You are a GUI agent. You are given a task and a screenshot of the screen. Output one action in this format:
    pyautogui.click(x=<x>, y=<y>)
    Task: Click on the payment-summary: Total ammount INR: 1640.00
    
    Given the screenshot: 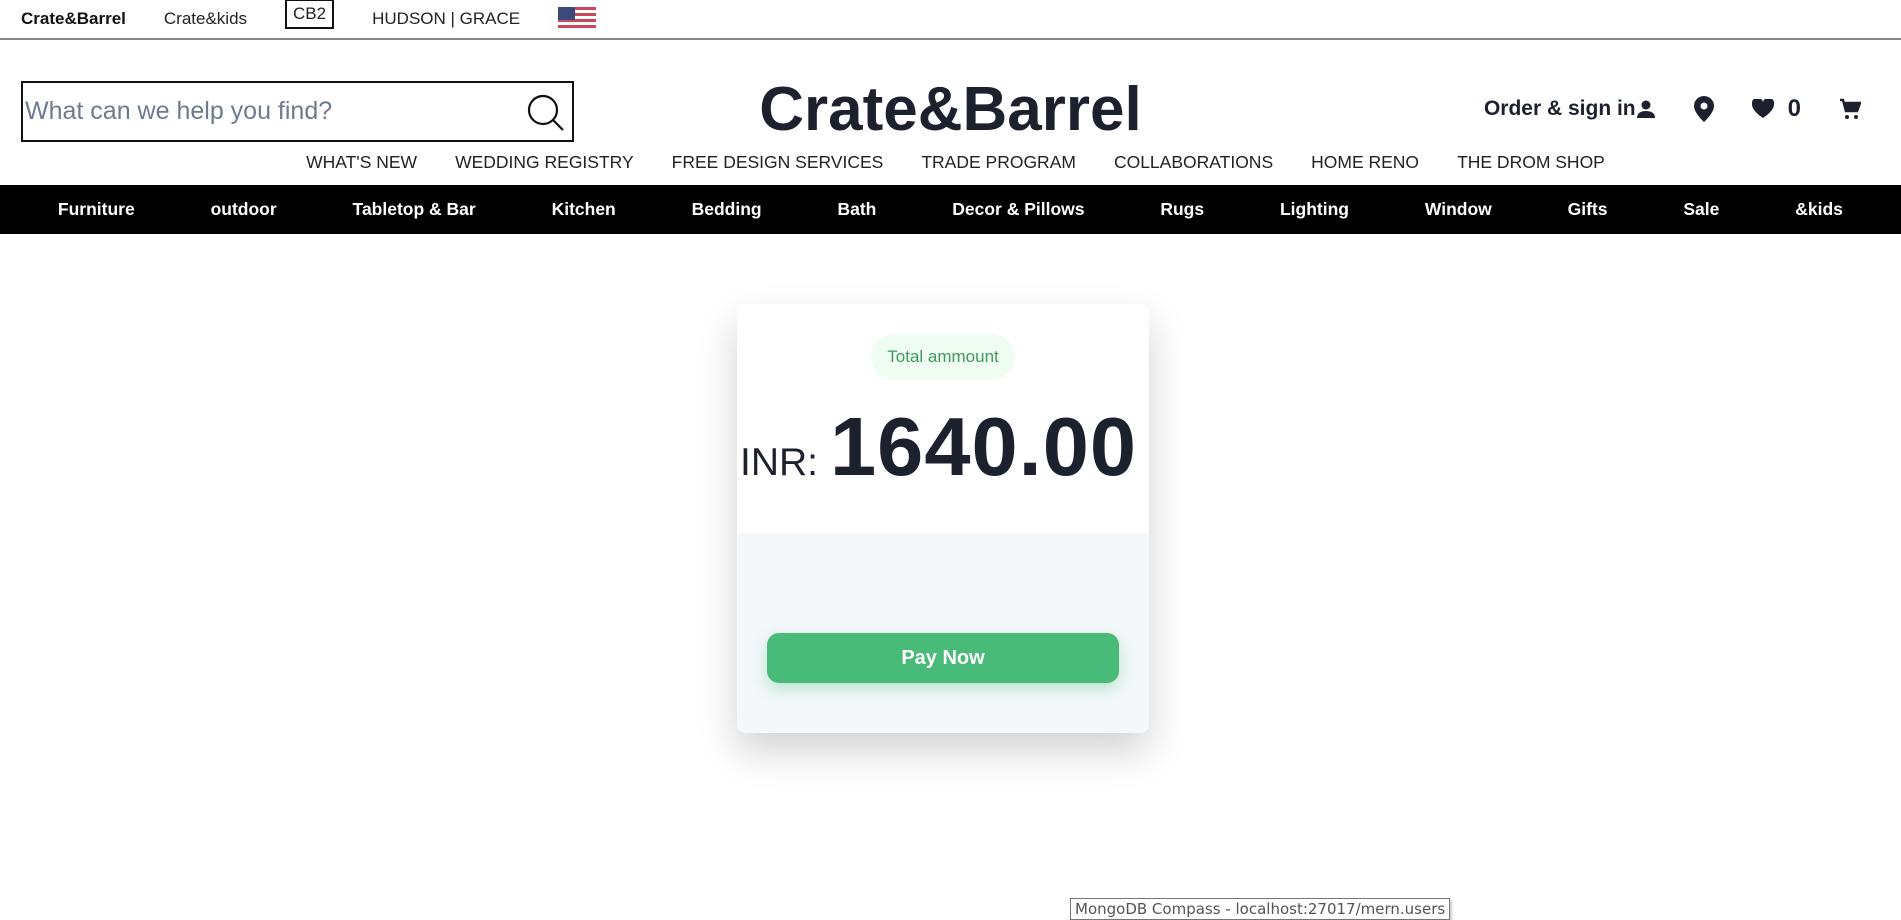 What is the action you would take?
    pyautogui.click(x=943, y=418)
    